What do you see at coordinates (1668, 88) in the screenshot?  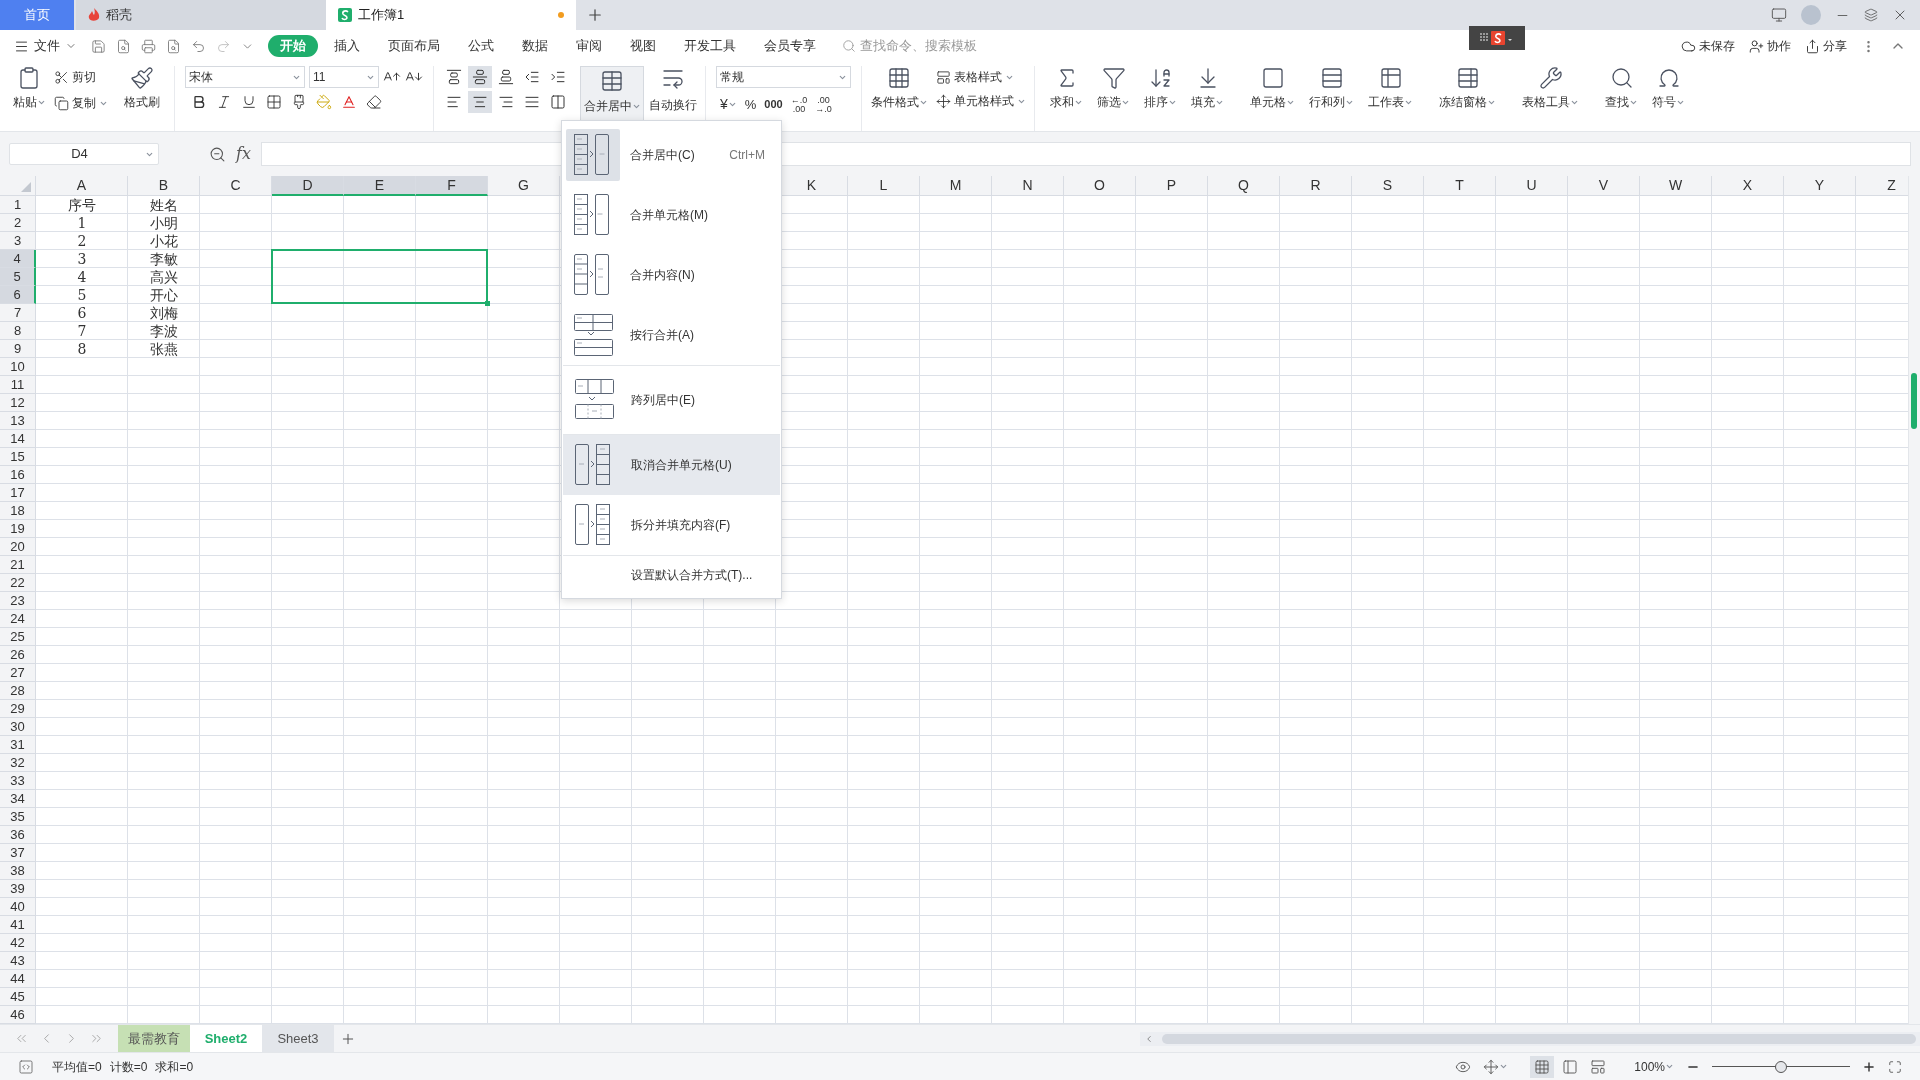 I see `ribbon-tool-button: 符号` at bounding box center [1668, 88].